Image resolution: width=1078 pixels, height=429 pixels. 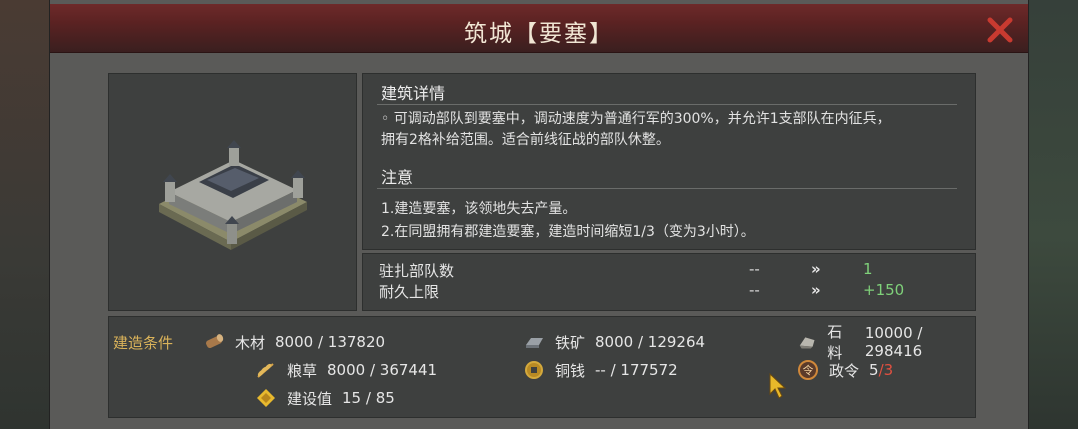 I want to click on close-icon, so click(x=1000, y=30).